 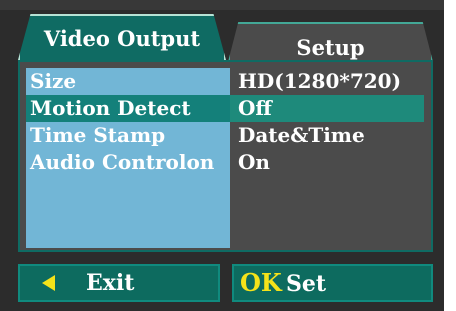 What do you see at coordinates (48, 283) in the screenshot?
I see `triangle-left-icon` at bounding box center [48, 283].